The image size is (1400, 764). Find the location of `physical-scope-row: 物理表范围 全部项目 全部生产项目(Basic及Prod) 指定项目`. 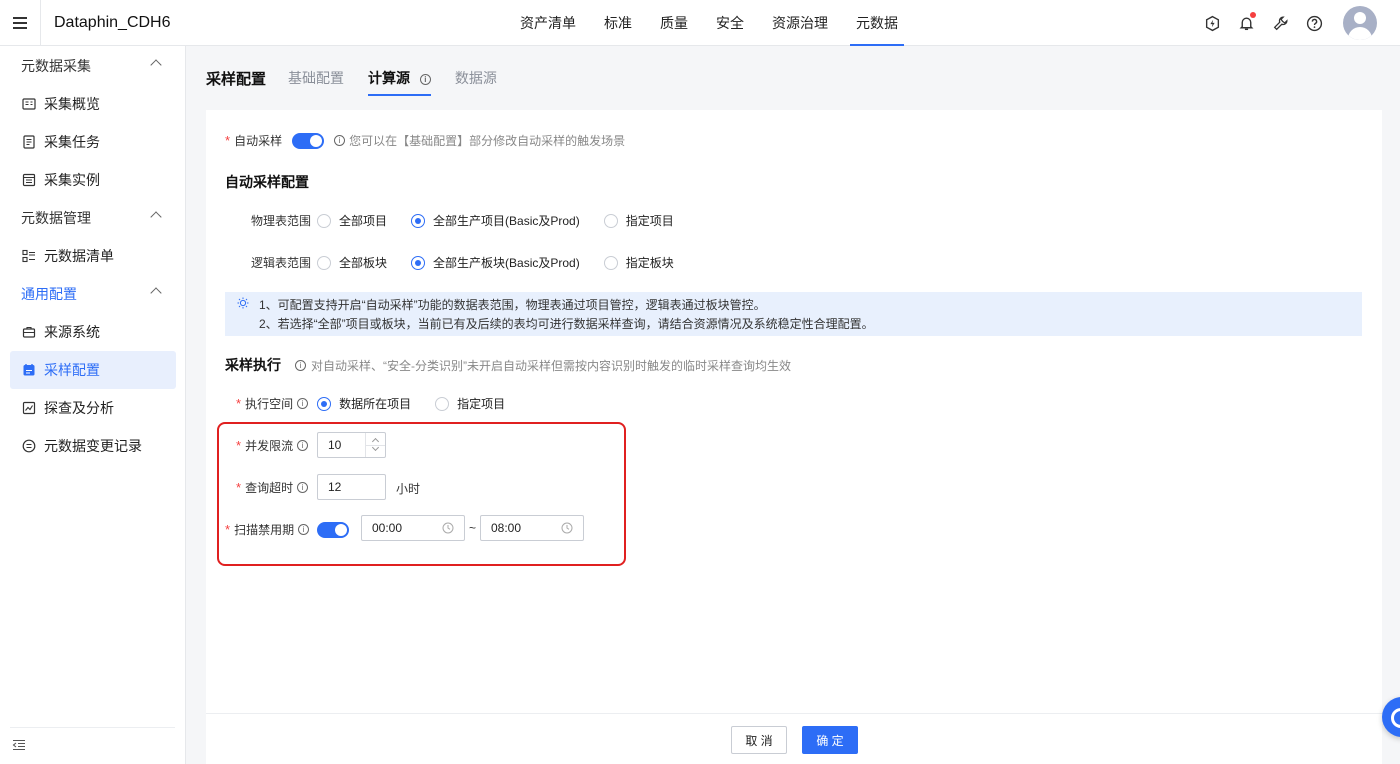

physical-scope-row: 物理表范围 全部项目 全部生产项目(Basic及Prod) 指定项目 is located at coordinates (474, 220).